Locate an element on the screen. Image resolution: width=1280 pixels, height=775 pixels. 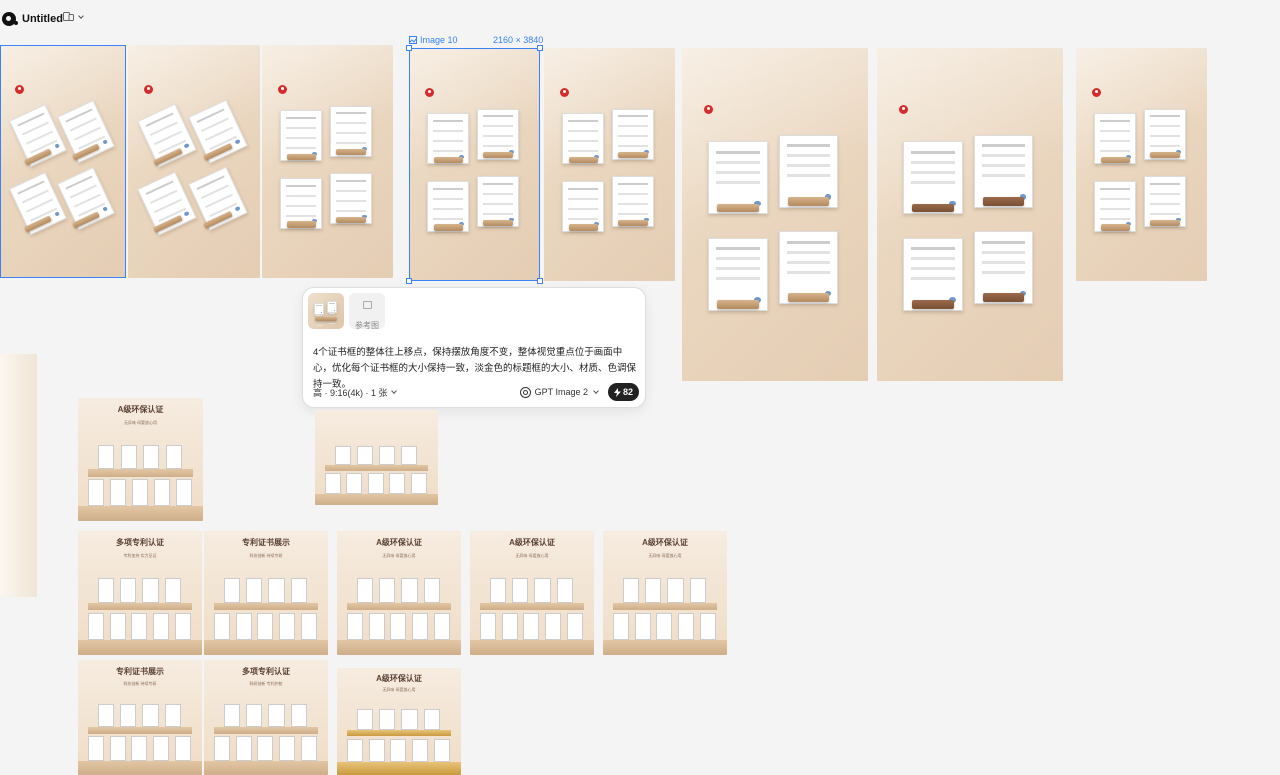
banner-subtitle: 无异味 母婴放心用 is located at coordinates (140, 423).